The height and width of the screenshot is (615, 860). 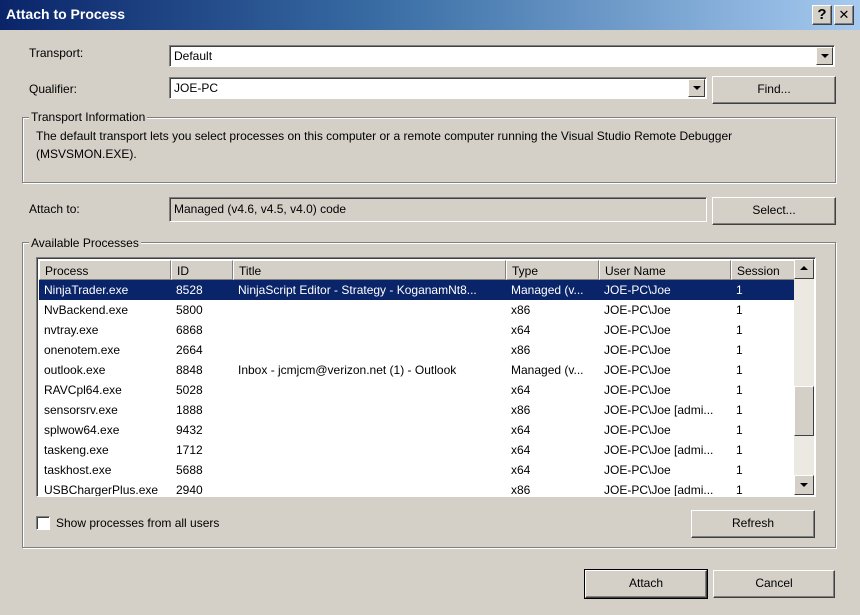 I want to click on process-row: onenotem.exe 2664 x86 JOE-PC\Joe 1, so click(x=417, y=350).